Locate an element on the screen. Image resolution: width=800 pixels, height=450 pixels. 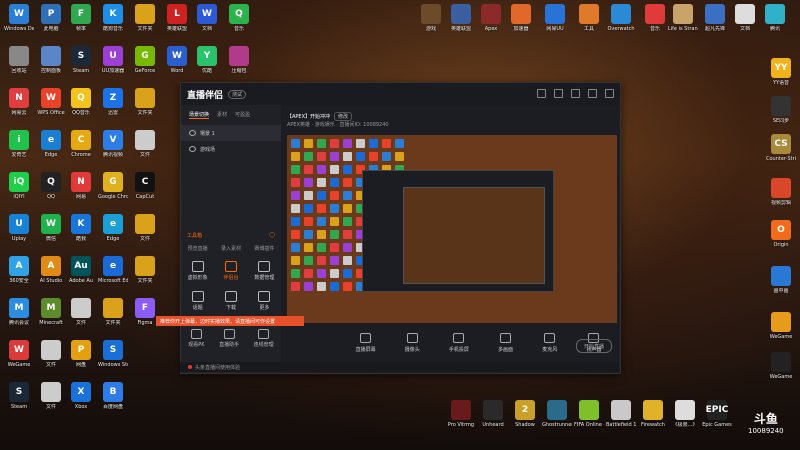
scene-item-2: 游戏场 is located at coordinates (231, 149).